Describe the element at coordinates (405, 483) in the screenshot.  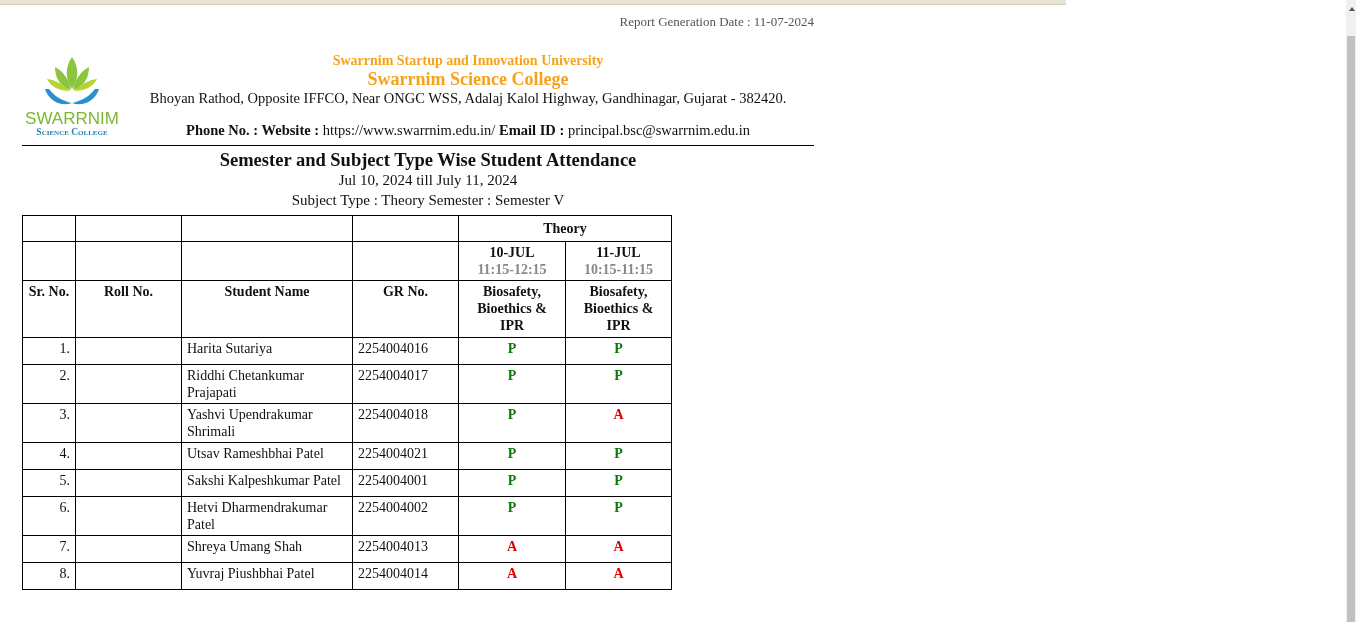
I see `table-cell: 2254004001` at that location.